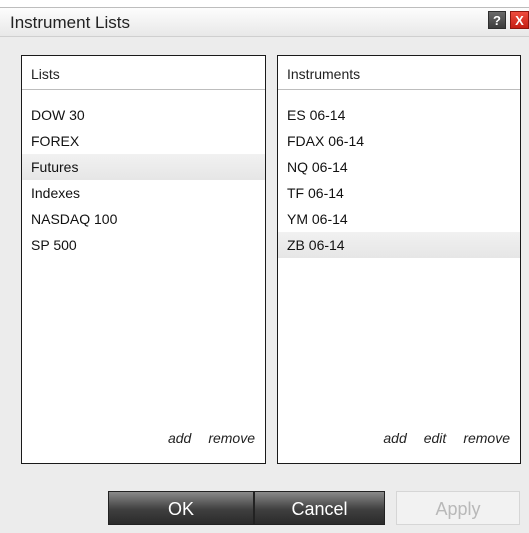 This screenshot has width=529, height=533. What do you see at coordinates (399, 141) in the screenshot?
I see `instrument-item: FDAX 06-14` at bounding box center [399, 141].